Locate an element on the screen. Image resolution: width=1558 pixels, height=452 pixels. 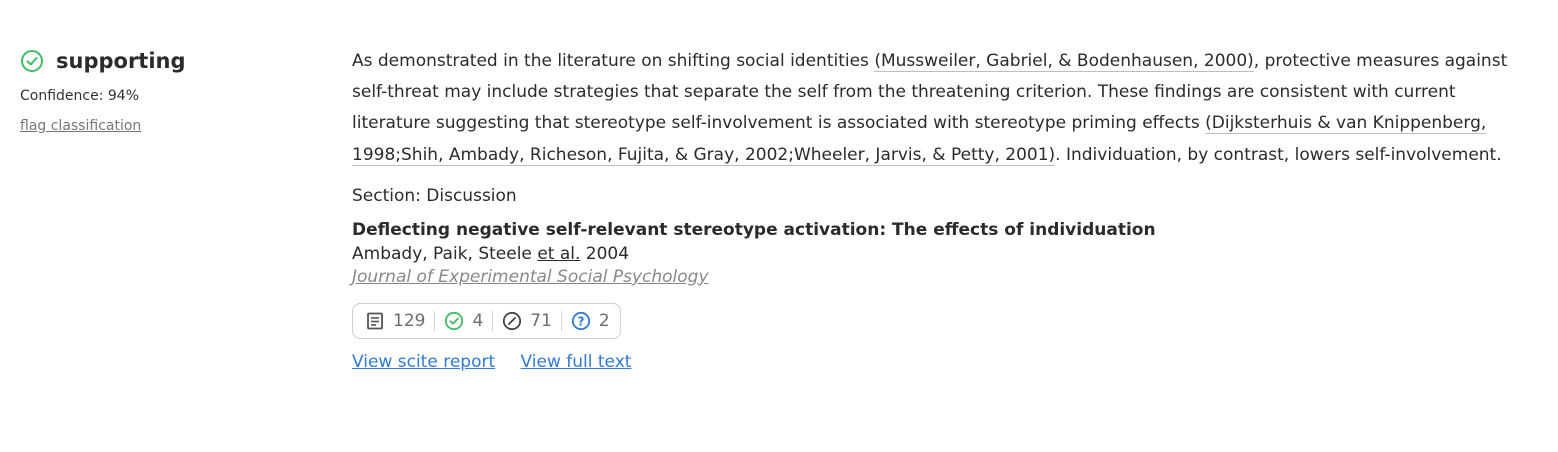
question-circle-icon: ? is located at coordinates (581, 320).